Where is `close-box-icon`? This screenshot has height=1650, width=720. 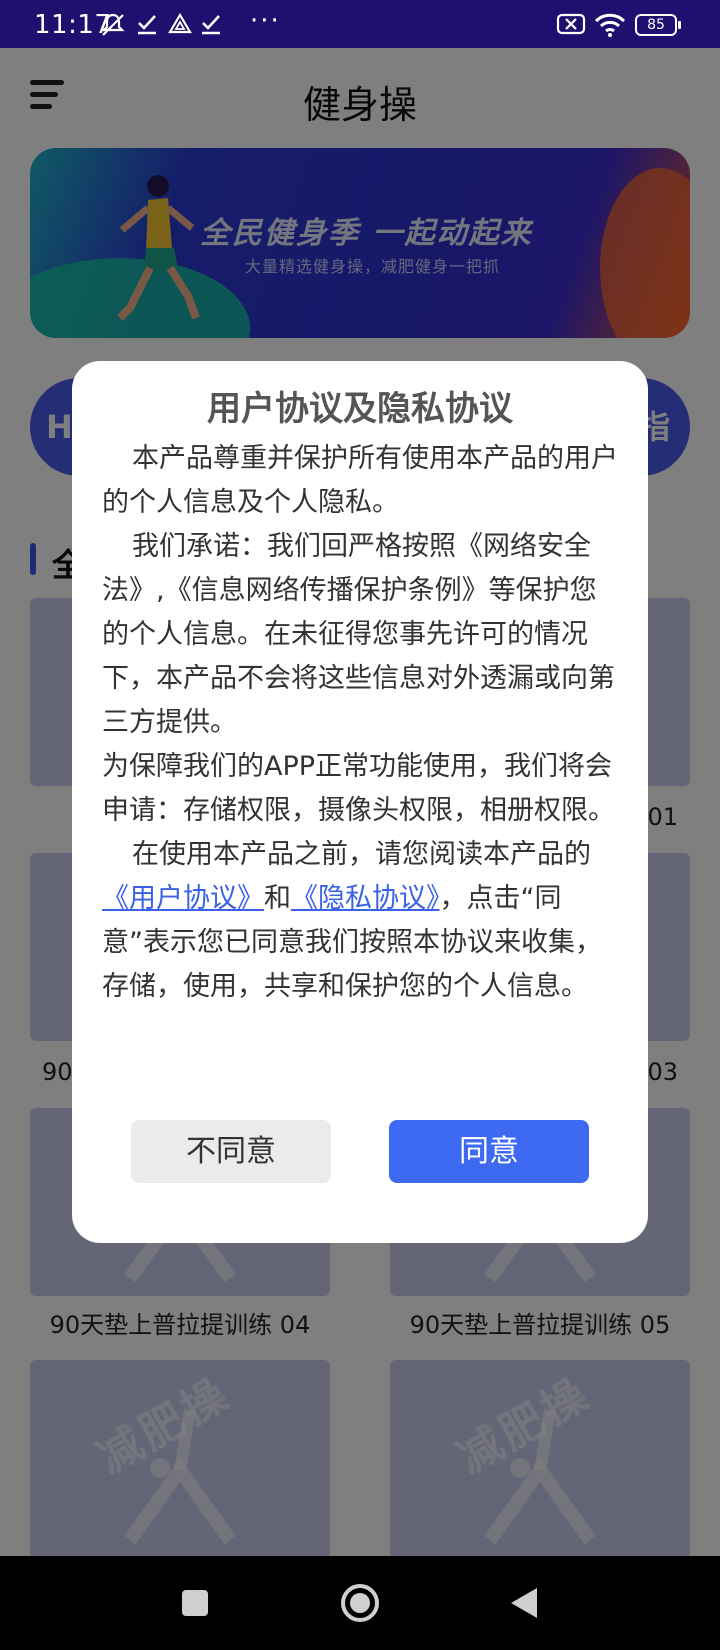
close-box-icon is located at coordinates (571, 24).